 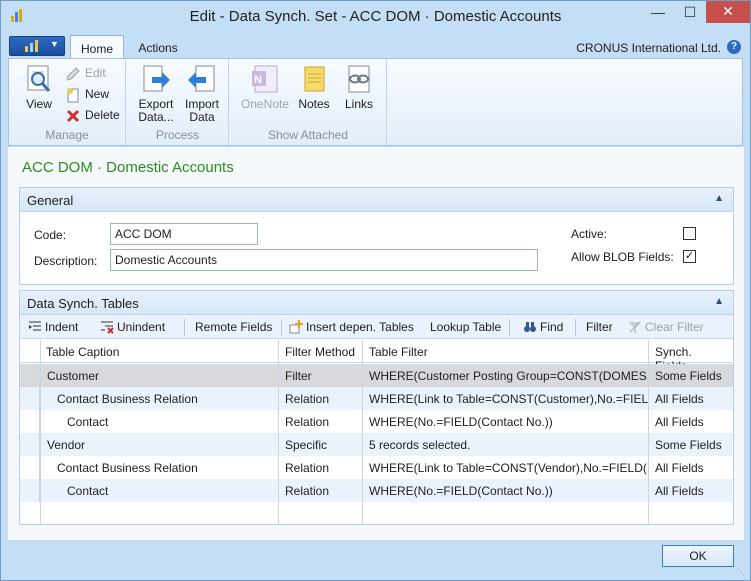 I want to click on close-button: ✕, so click(x=728, y=12).